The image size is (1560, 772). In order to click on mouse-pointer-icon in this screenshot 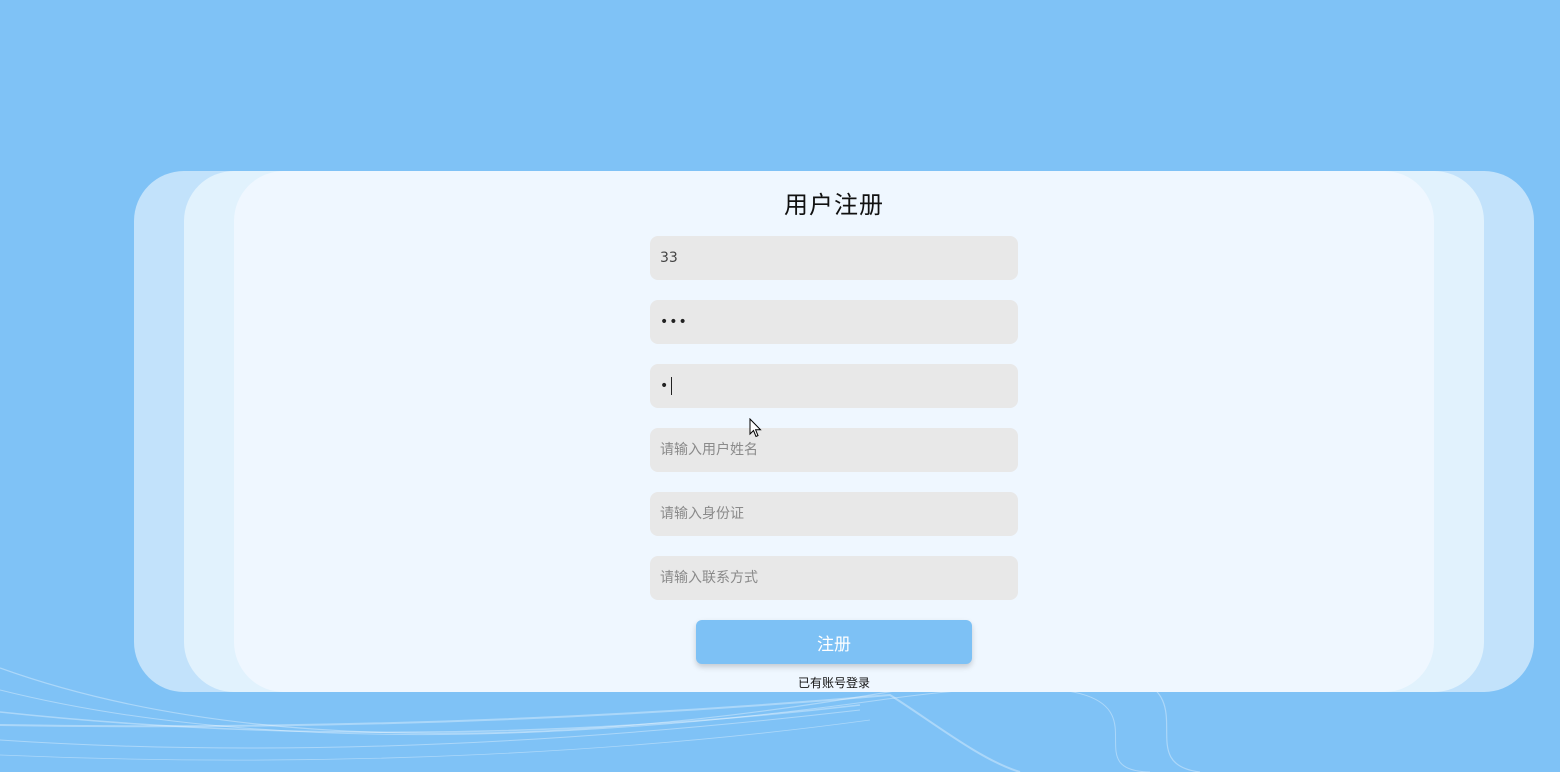, I will do `click(755, 428)`.